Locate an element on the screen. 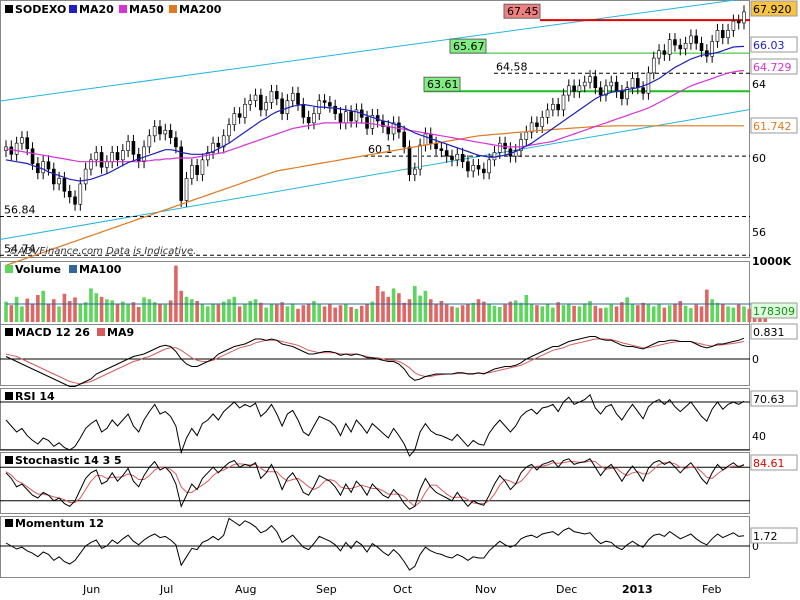 The image size is (800, 600). x-axis-label-2013: 2013 is located at coordinates (637, 589).